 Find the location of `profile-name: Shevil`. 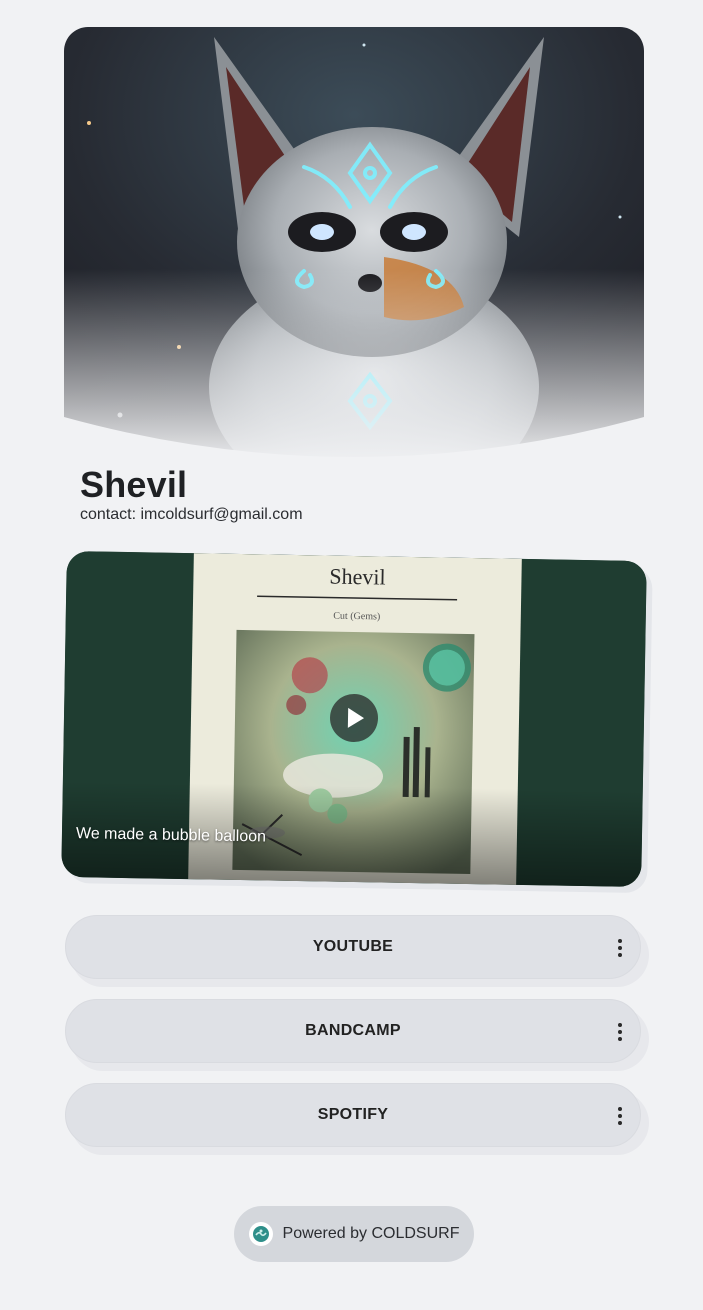

profile-name: Shevil is located at coordinates (134, 484).